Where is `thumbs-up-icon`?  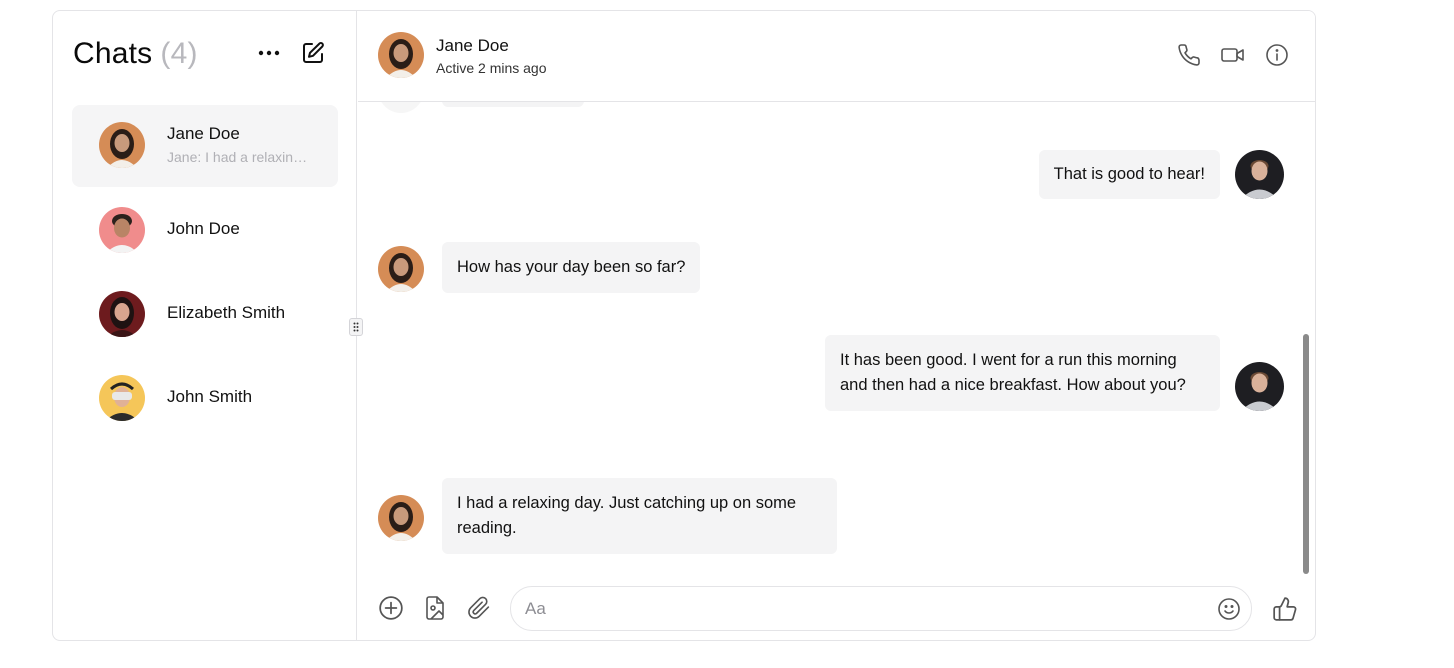 thumbs-up-icon is located at coordinates (1285, 609).